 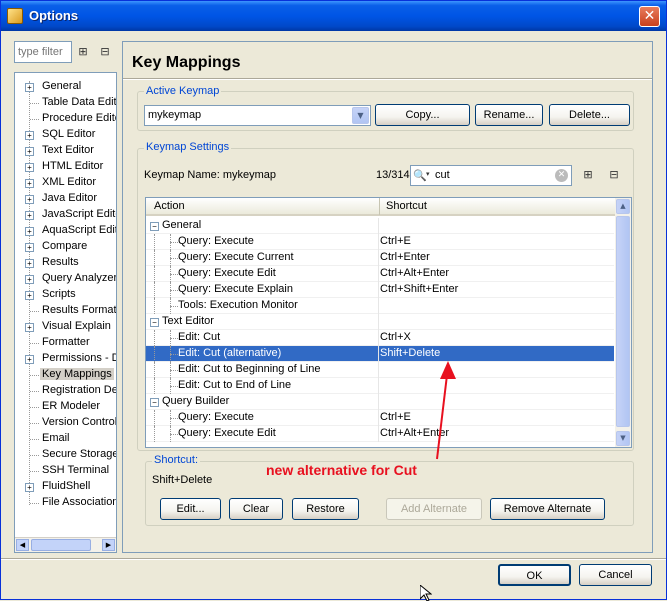 What do you see at coordinates (561, 175) in the screenshot?
I see `clear-search-icon: ✕` at bounding box center [561, 175].